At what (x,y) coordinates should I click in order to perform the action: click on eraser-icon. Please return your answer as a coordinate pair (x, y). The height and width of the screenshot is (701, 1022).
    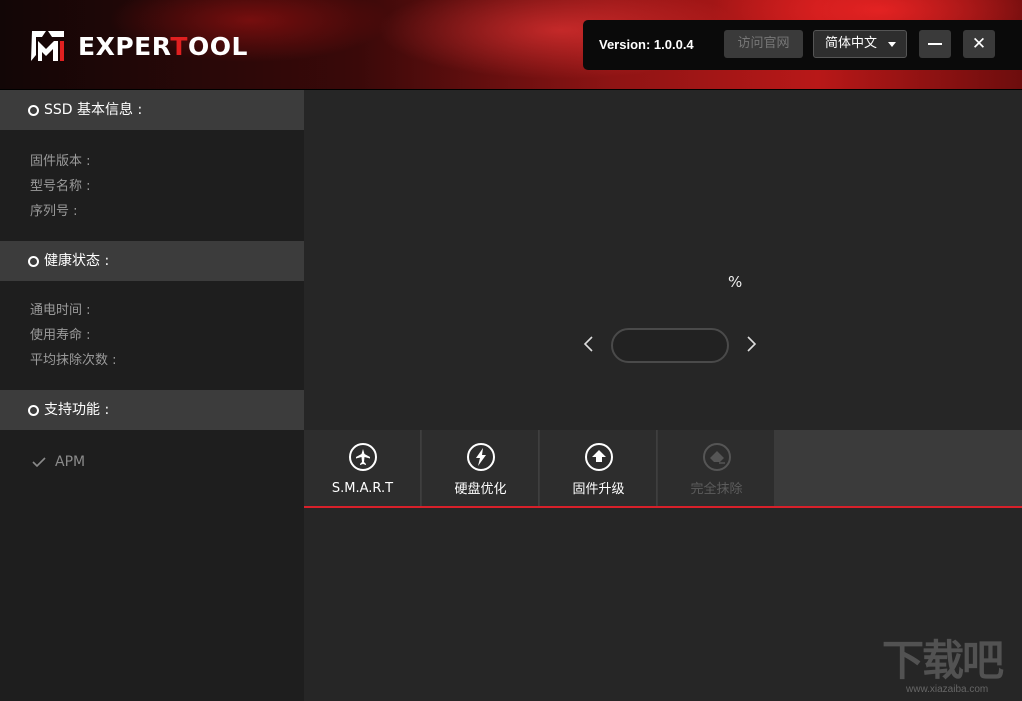
    Looking at the image, I should click on (717, 457).